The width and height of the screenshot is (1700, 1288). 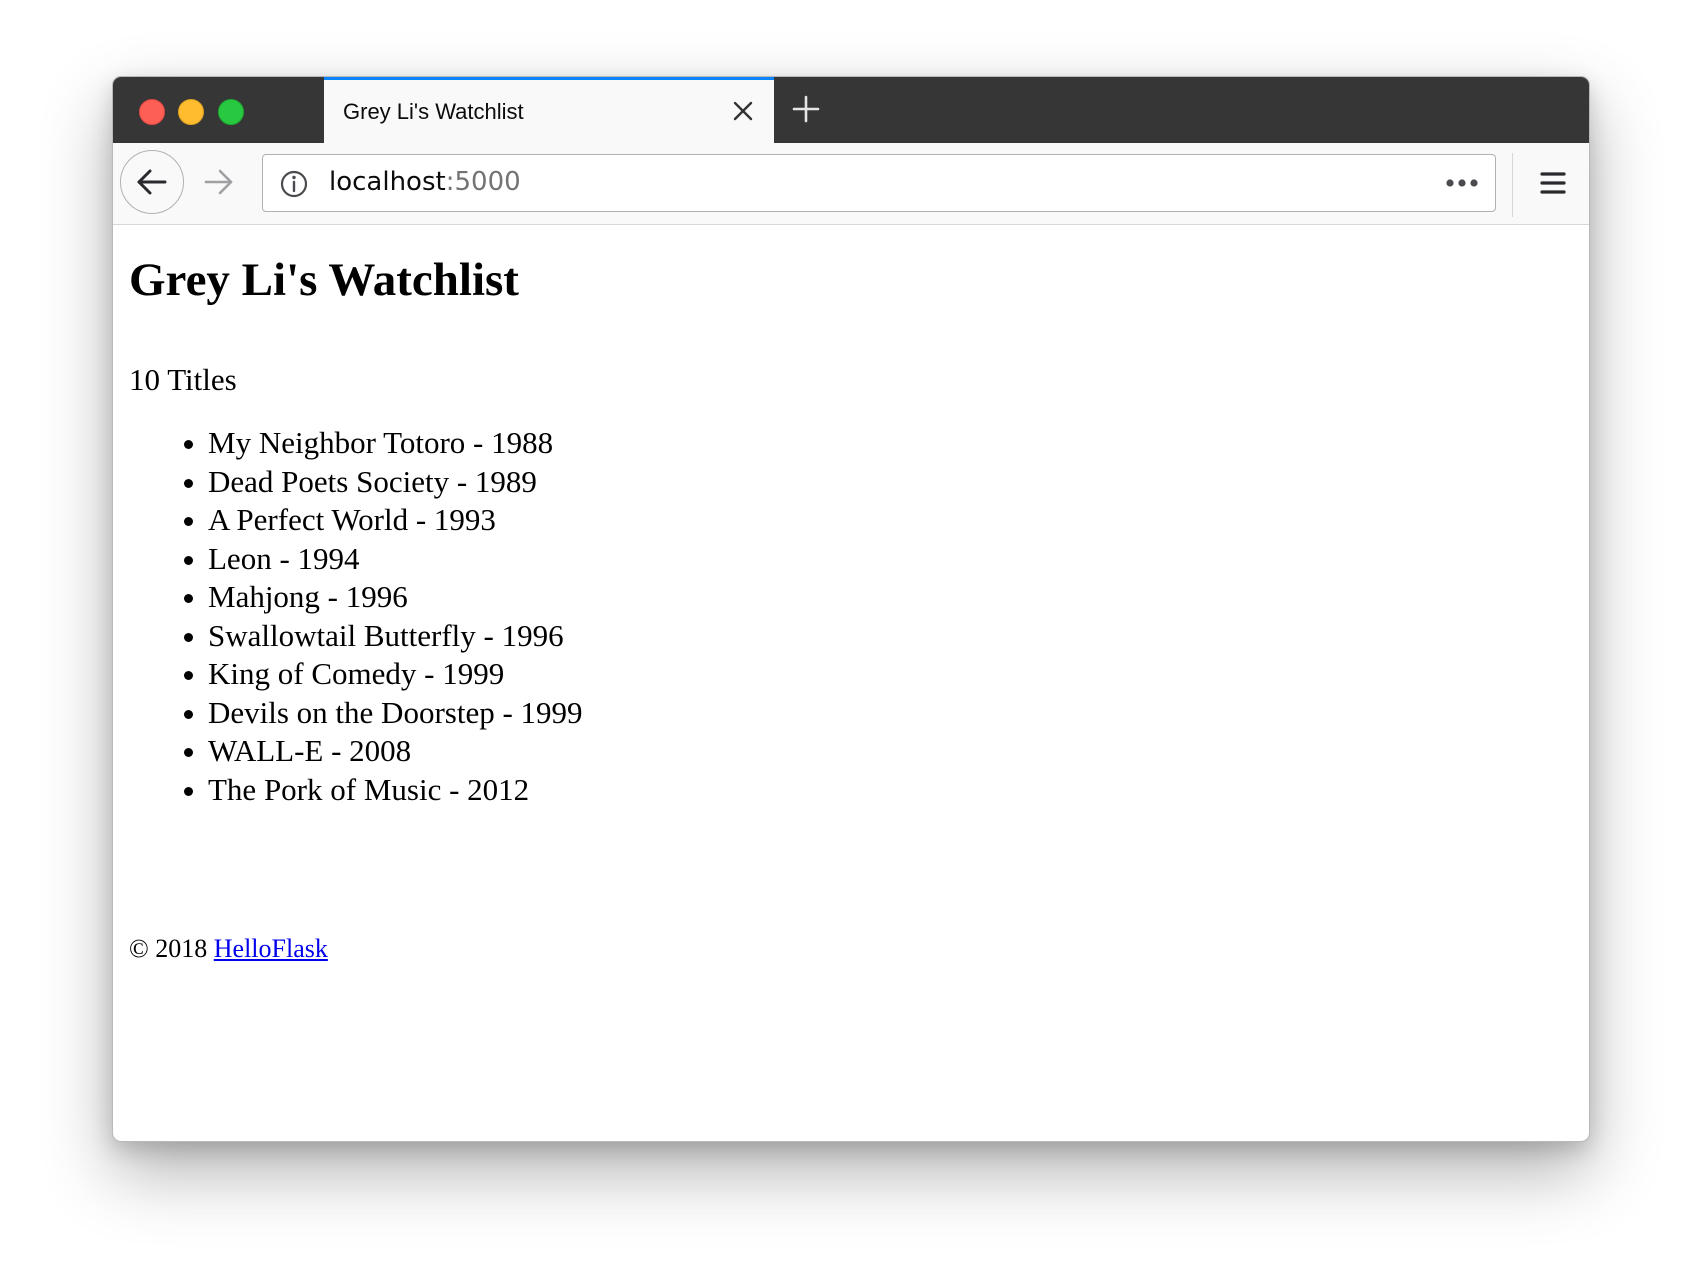 What do you see at coordinates (806, 109) in the screenshot?
I see `plus-icon` at bounding box center [806, 109].